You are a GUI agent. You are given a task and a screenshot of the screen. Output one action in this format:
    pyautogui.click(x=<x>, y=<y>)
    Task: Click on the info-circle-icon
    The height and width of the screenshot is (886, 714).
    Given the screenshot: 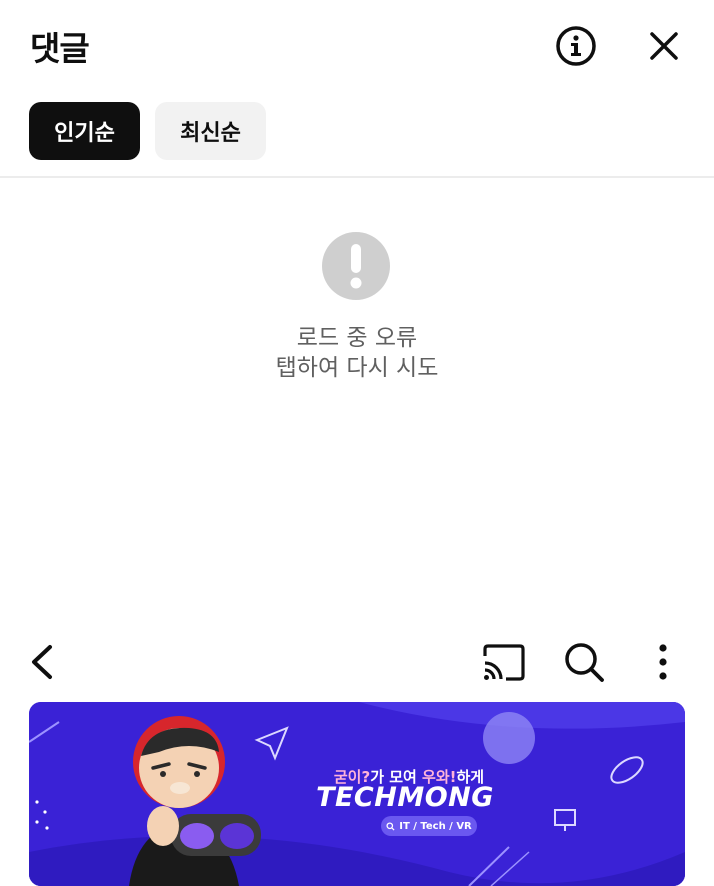 What is the action you would take?
    pyautogui.click(x=576, y=46)
    